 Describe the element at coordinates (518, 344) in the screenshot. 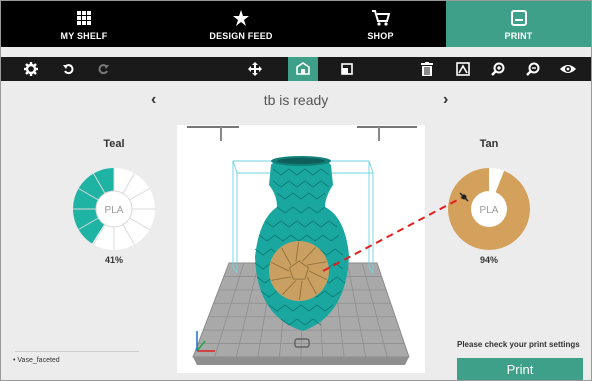

I see `print-notice: Please check your print settings` at that location.